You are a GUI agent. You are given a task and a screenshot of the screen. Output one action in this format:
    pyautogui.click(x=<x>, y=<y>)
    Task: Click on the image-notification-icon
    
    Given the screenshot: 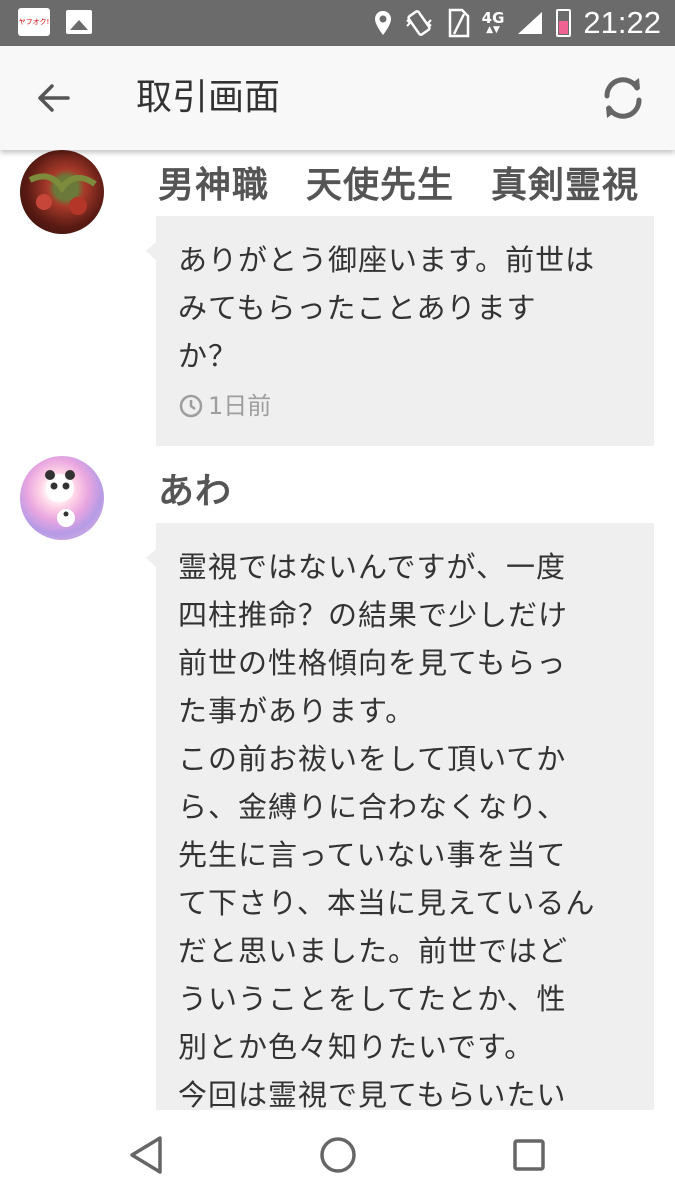 What is the action you would take?
    pyautogui.click(x=79, y=22)
    